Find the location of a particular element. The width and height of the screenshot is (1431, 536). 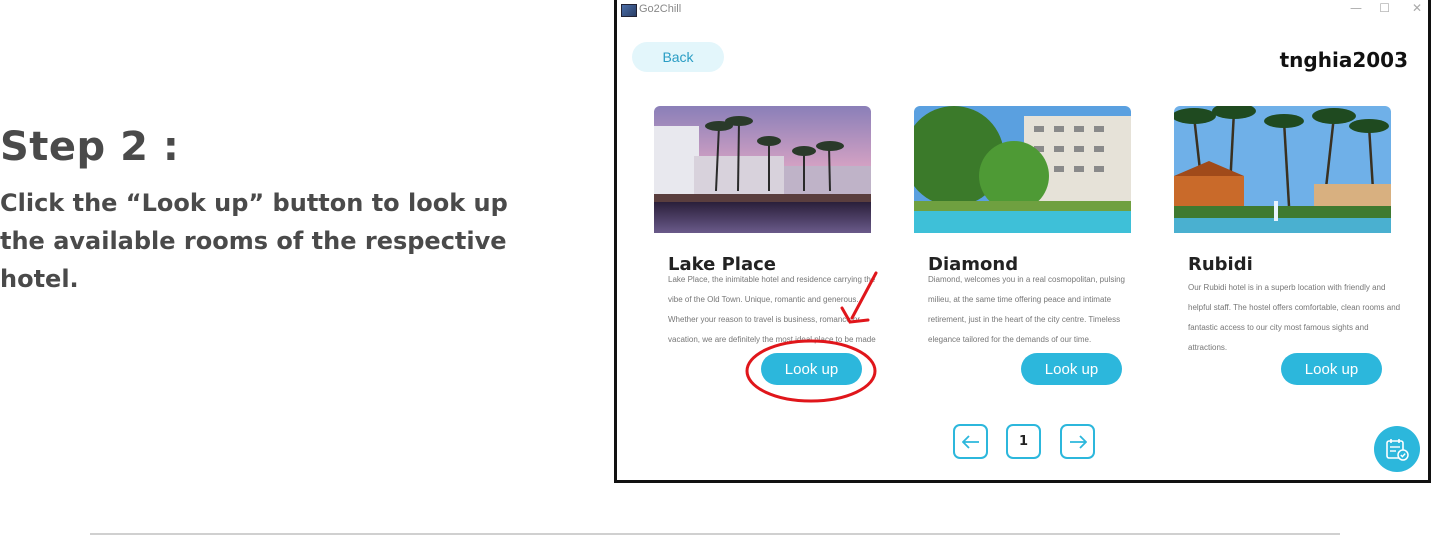

app-icon is located at coordinates (629, 10).